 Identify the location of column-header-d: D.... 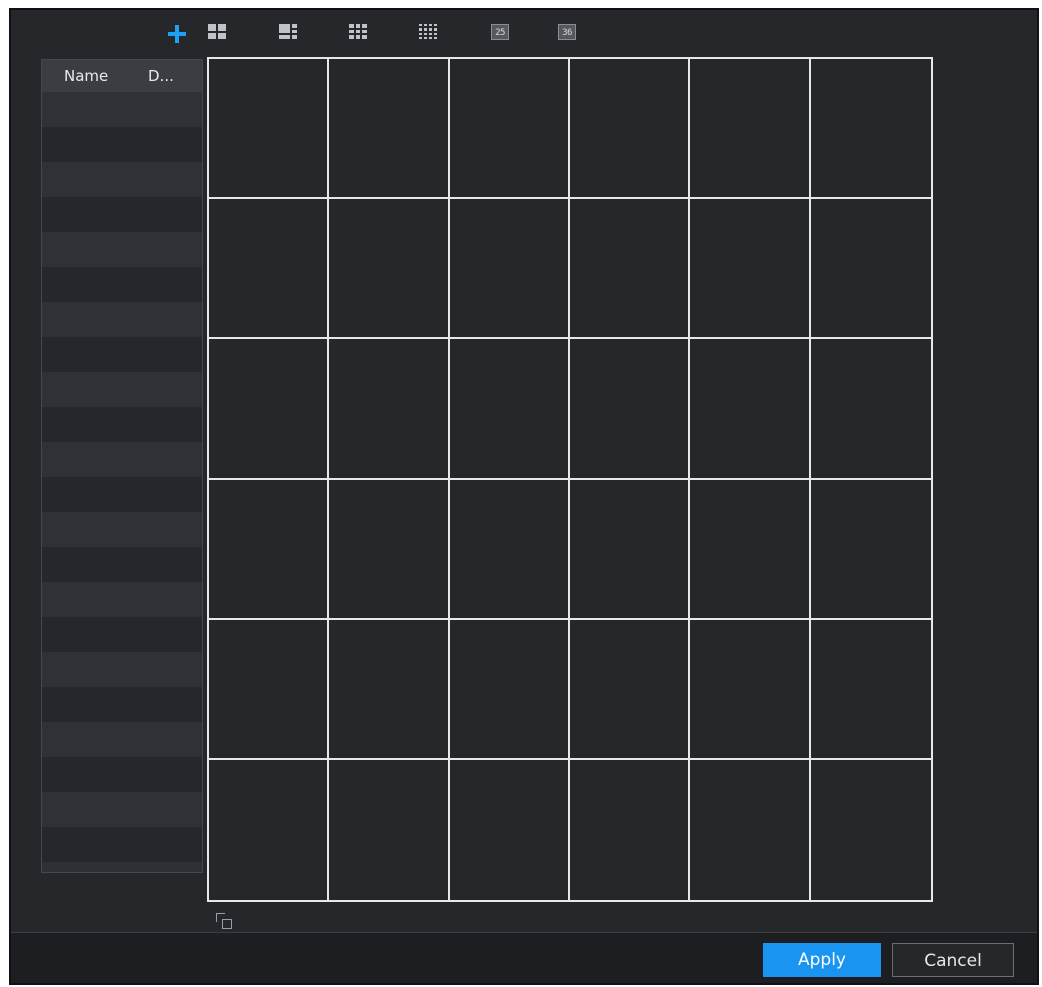
(154, 76).